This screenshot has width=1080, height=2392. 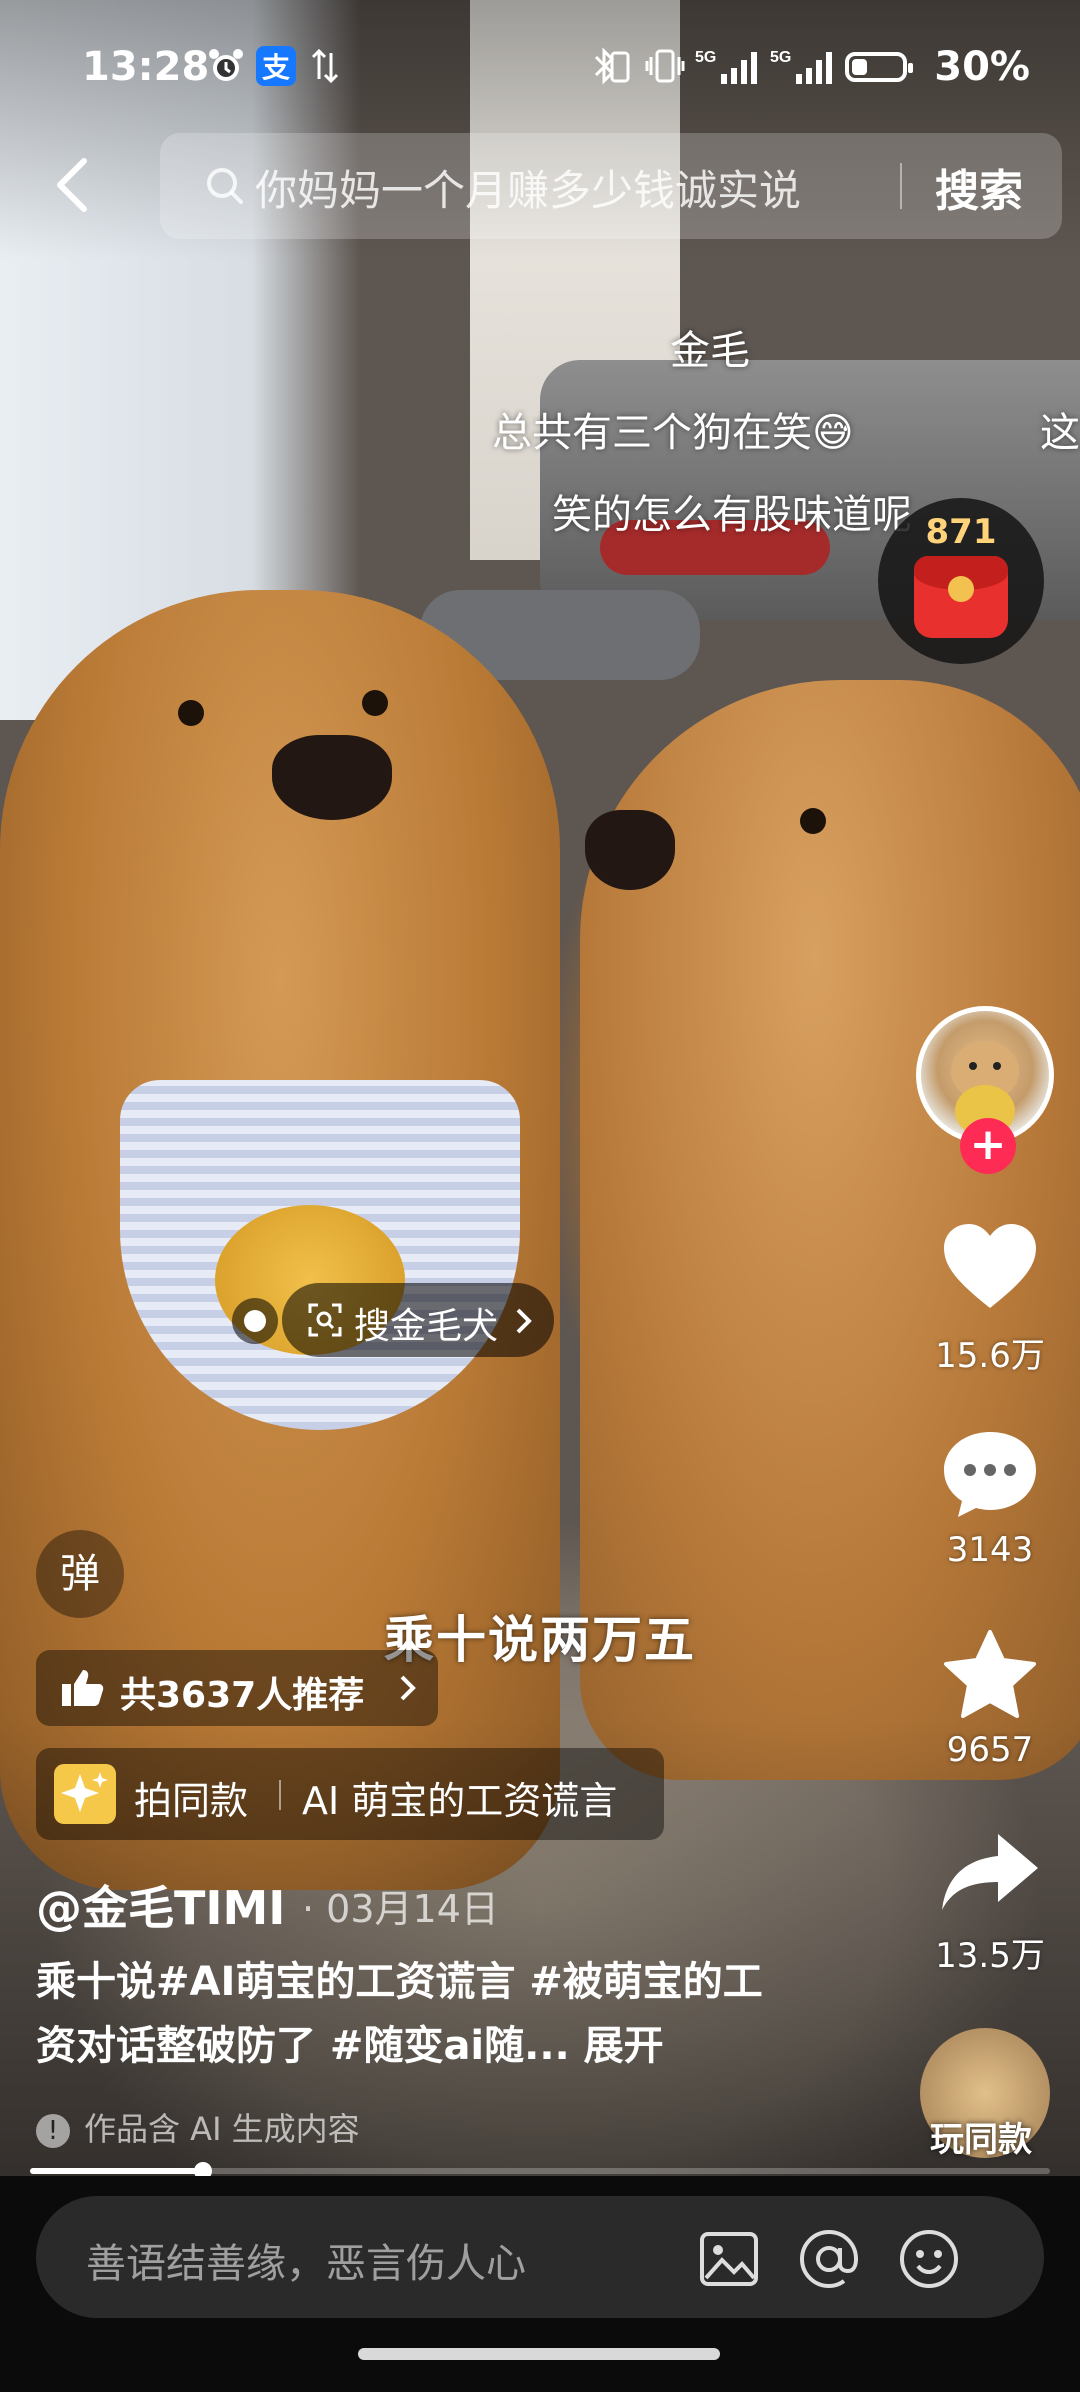 I want to click on search-suggestion-text: 搜金毛犬, so click(x=426, y=1326).